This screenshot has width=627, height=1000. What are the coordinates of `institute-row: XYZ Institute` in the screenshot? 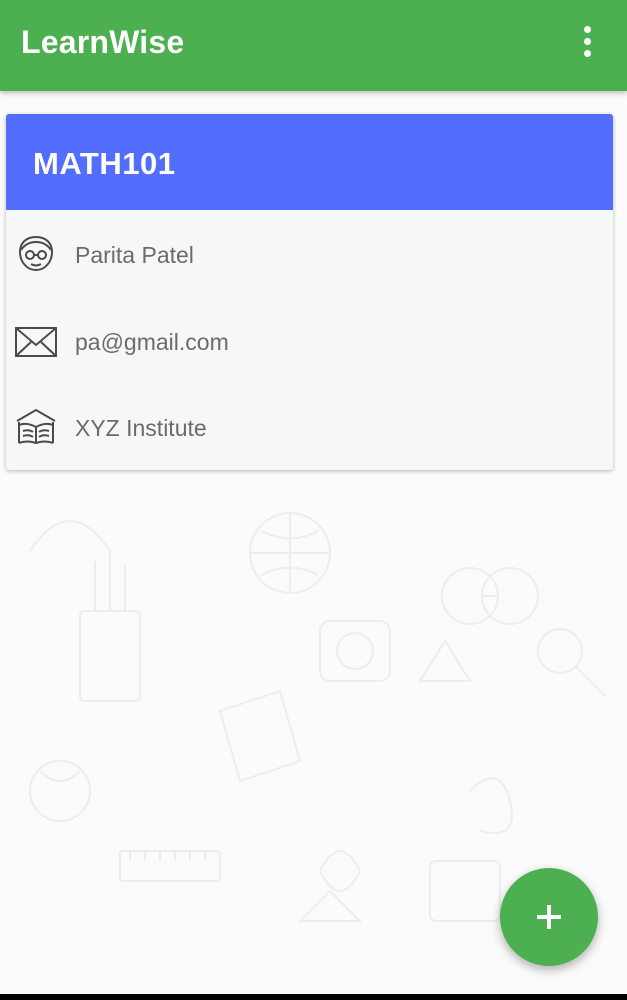 It's located at (309, 427).